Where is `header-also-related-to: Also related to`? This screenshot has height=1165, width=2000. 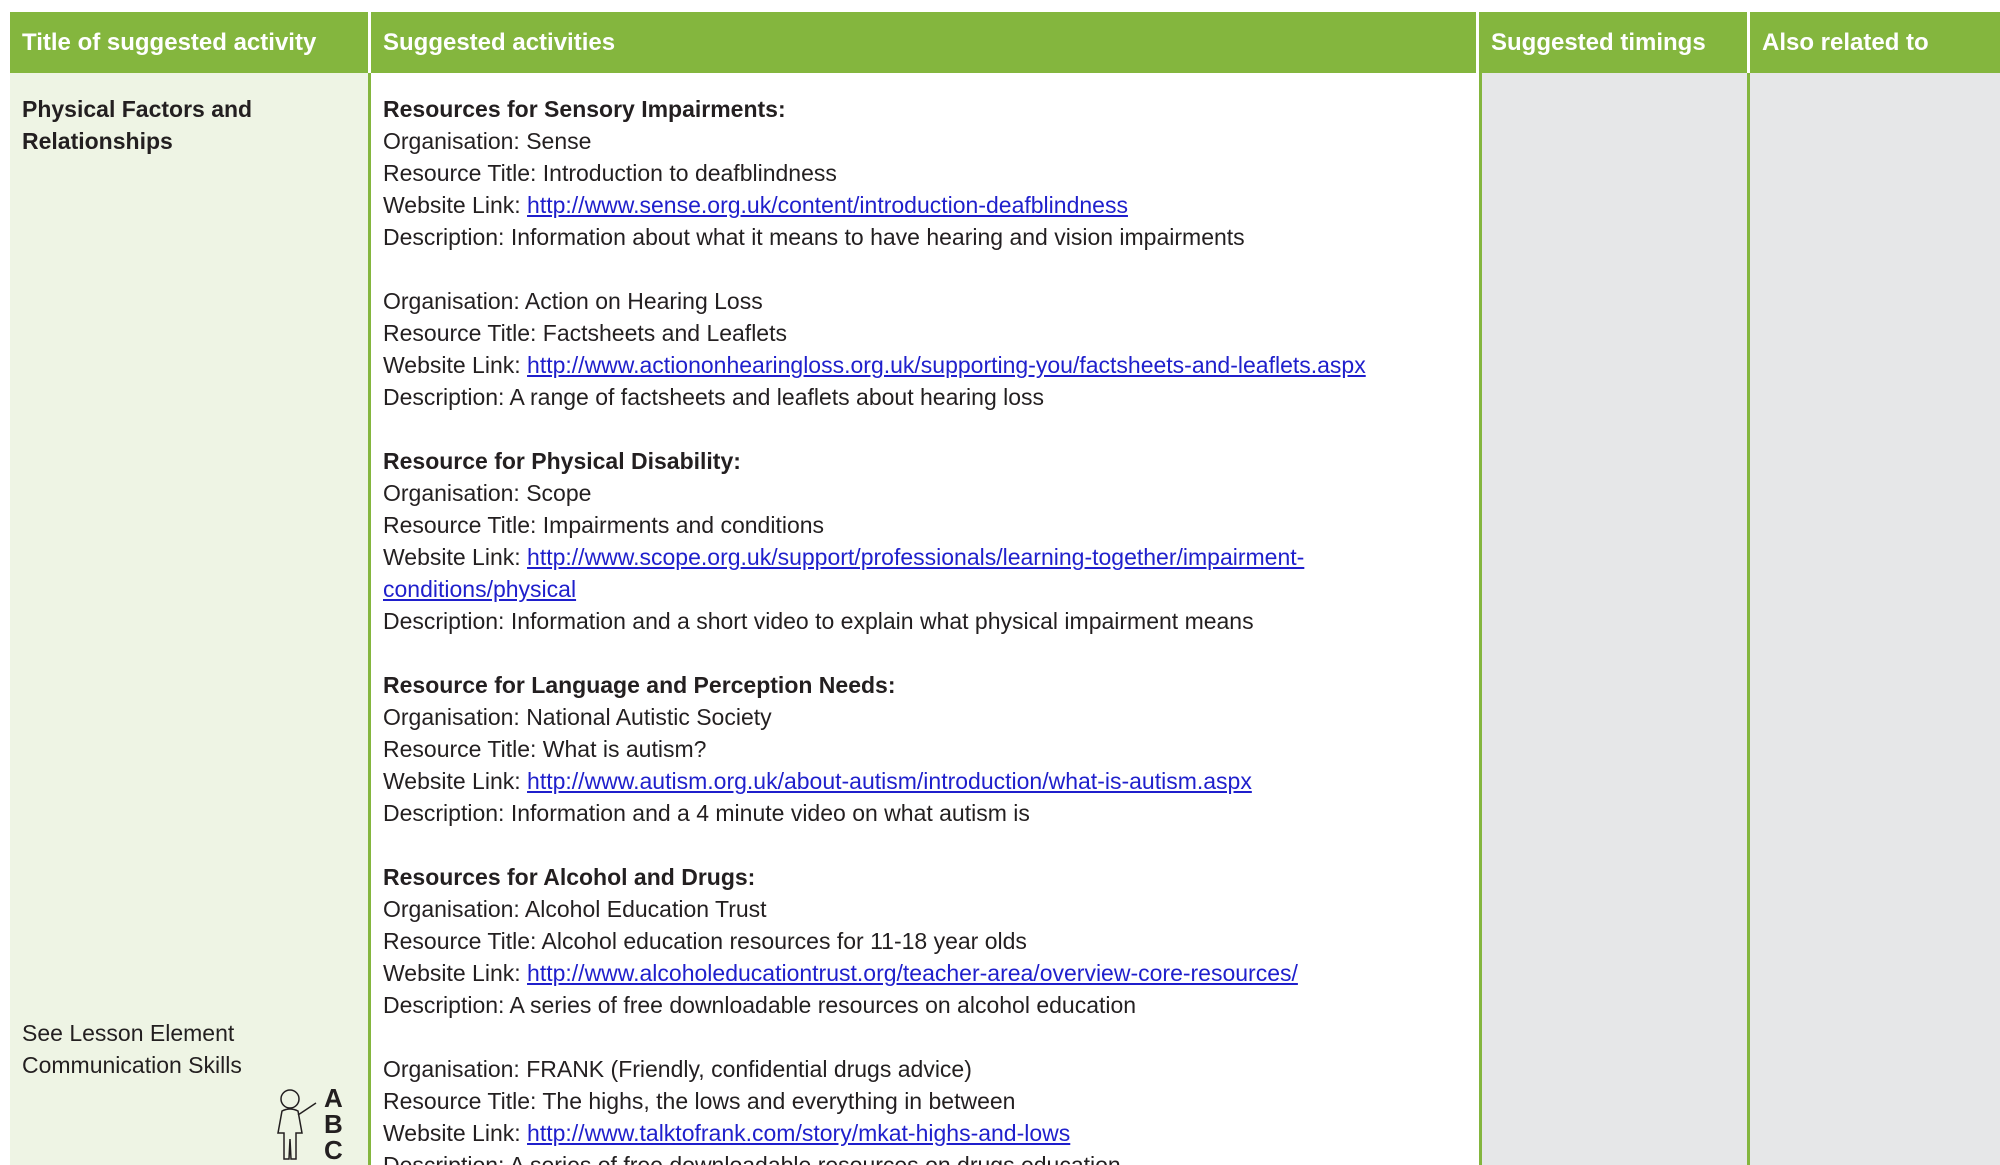 header-also-related-to: Also related to is located at coordinates (1875, 42).